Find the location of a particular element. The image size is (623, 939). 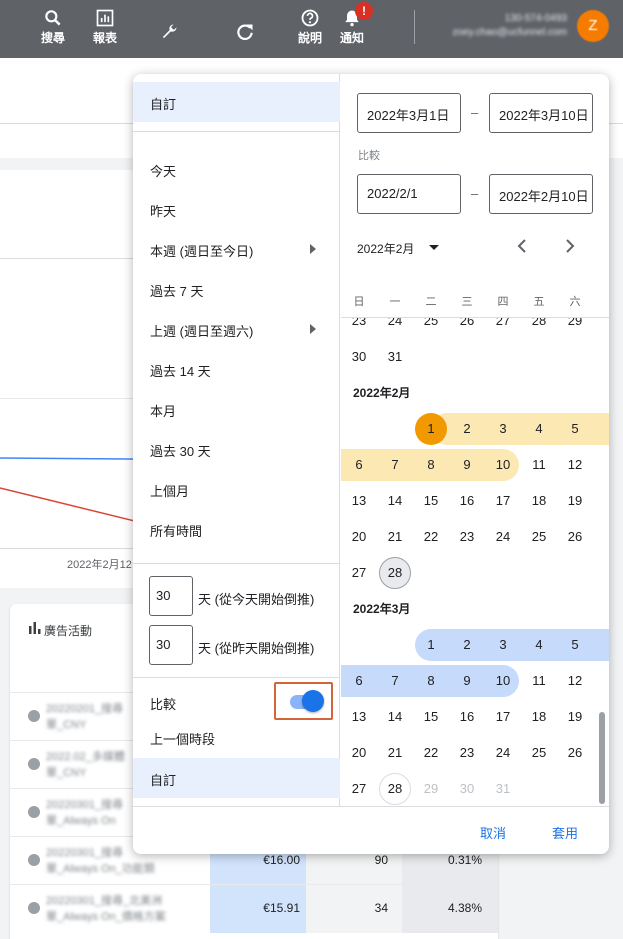

preset-yesterday: 昨天 is located at coordinates (236, 209).